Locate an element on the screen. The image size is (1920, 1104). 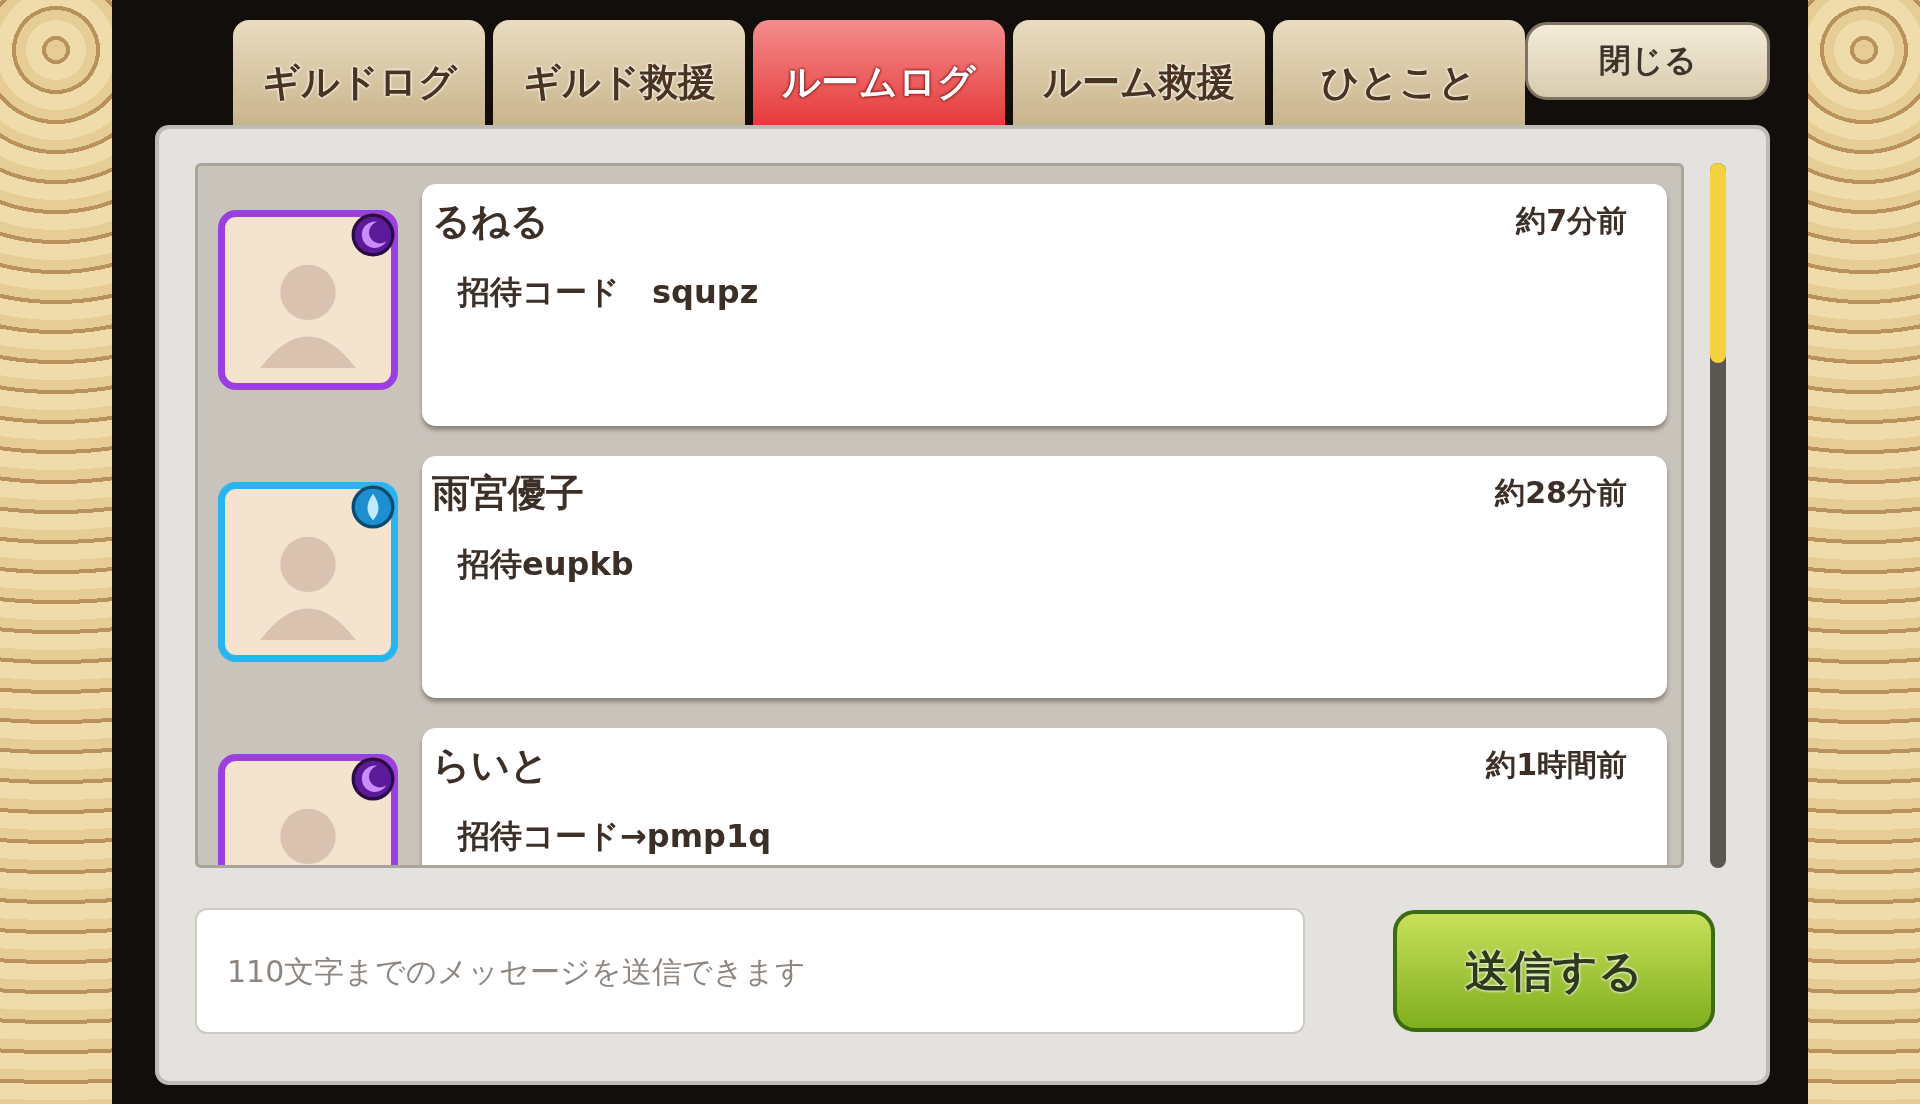
timestamp: 約7分前 is located at coordinates (1571, 221).